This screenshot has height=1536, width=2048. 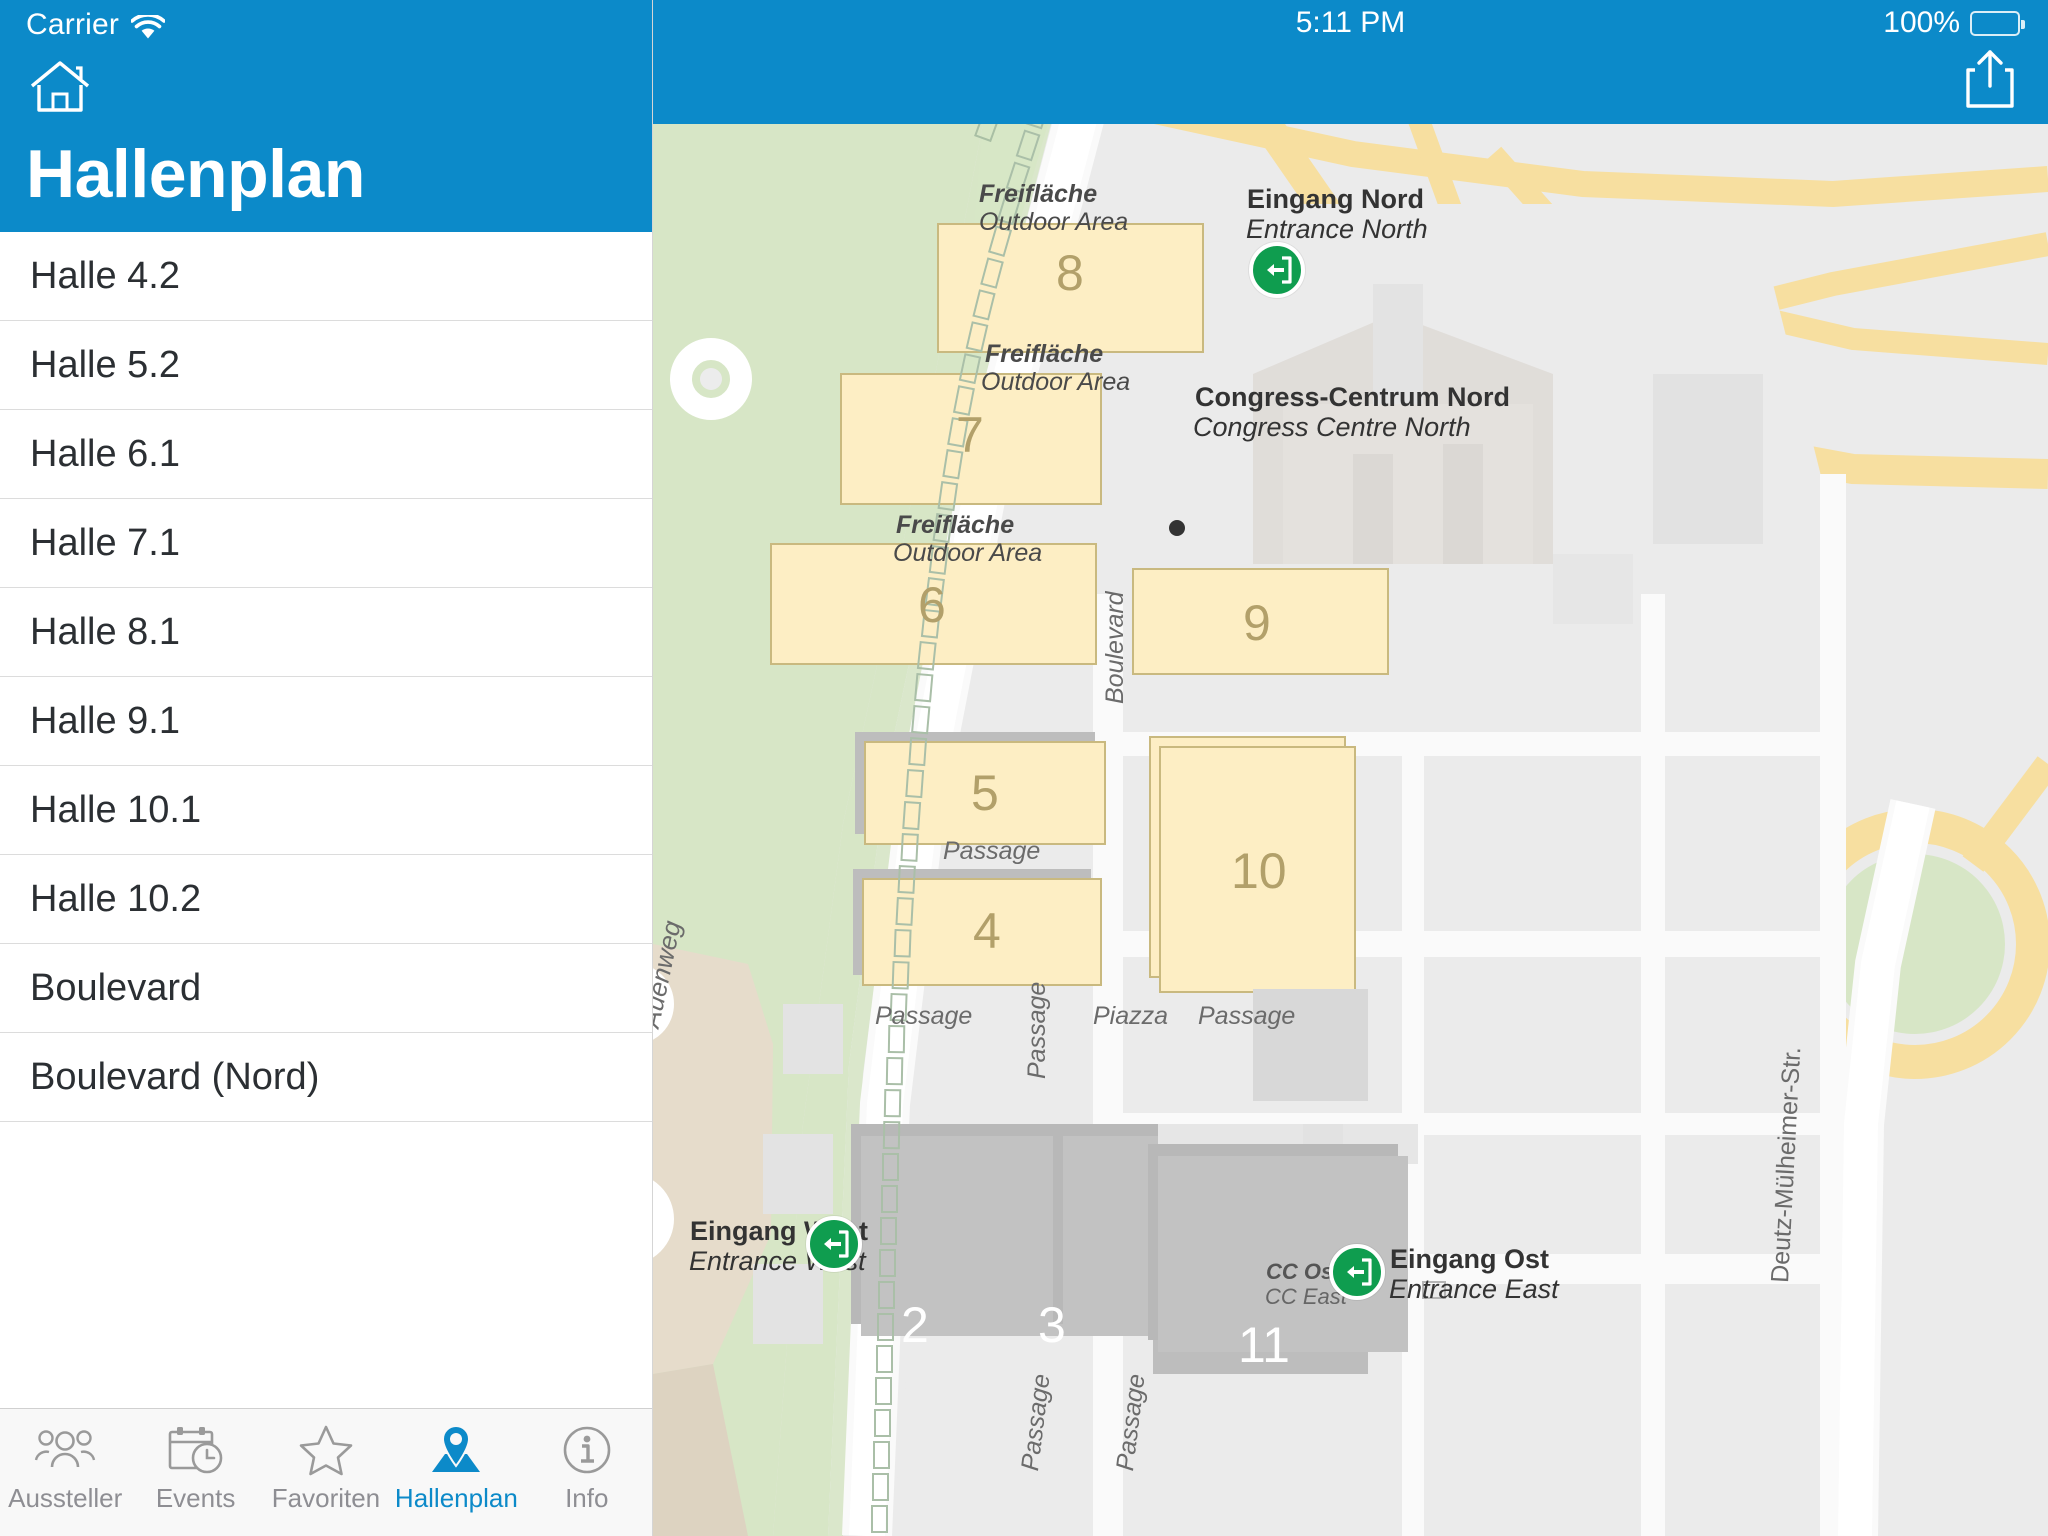 What do you see at coordinates (326, 632) in the screenshot?
I see `list-item: Halle 8.1` at bounding box center [326, 632].